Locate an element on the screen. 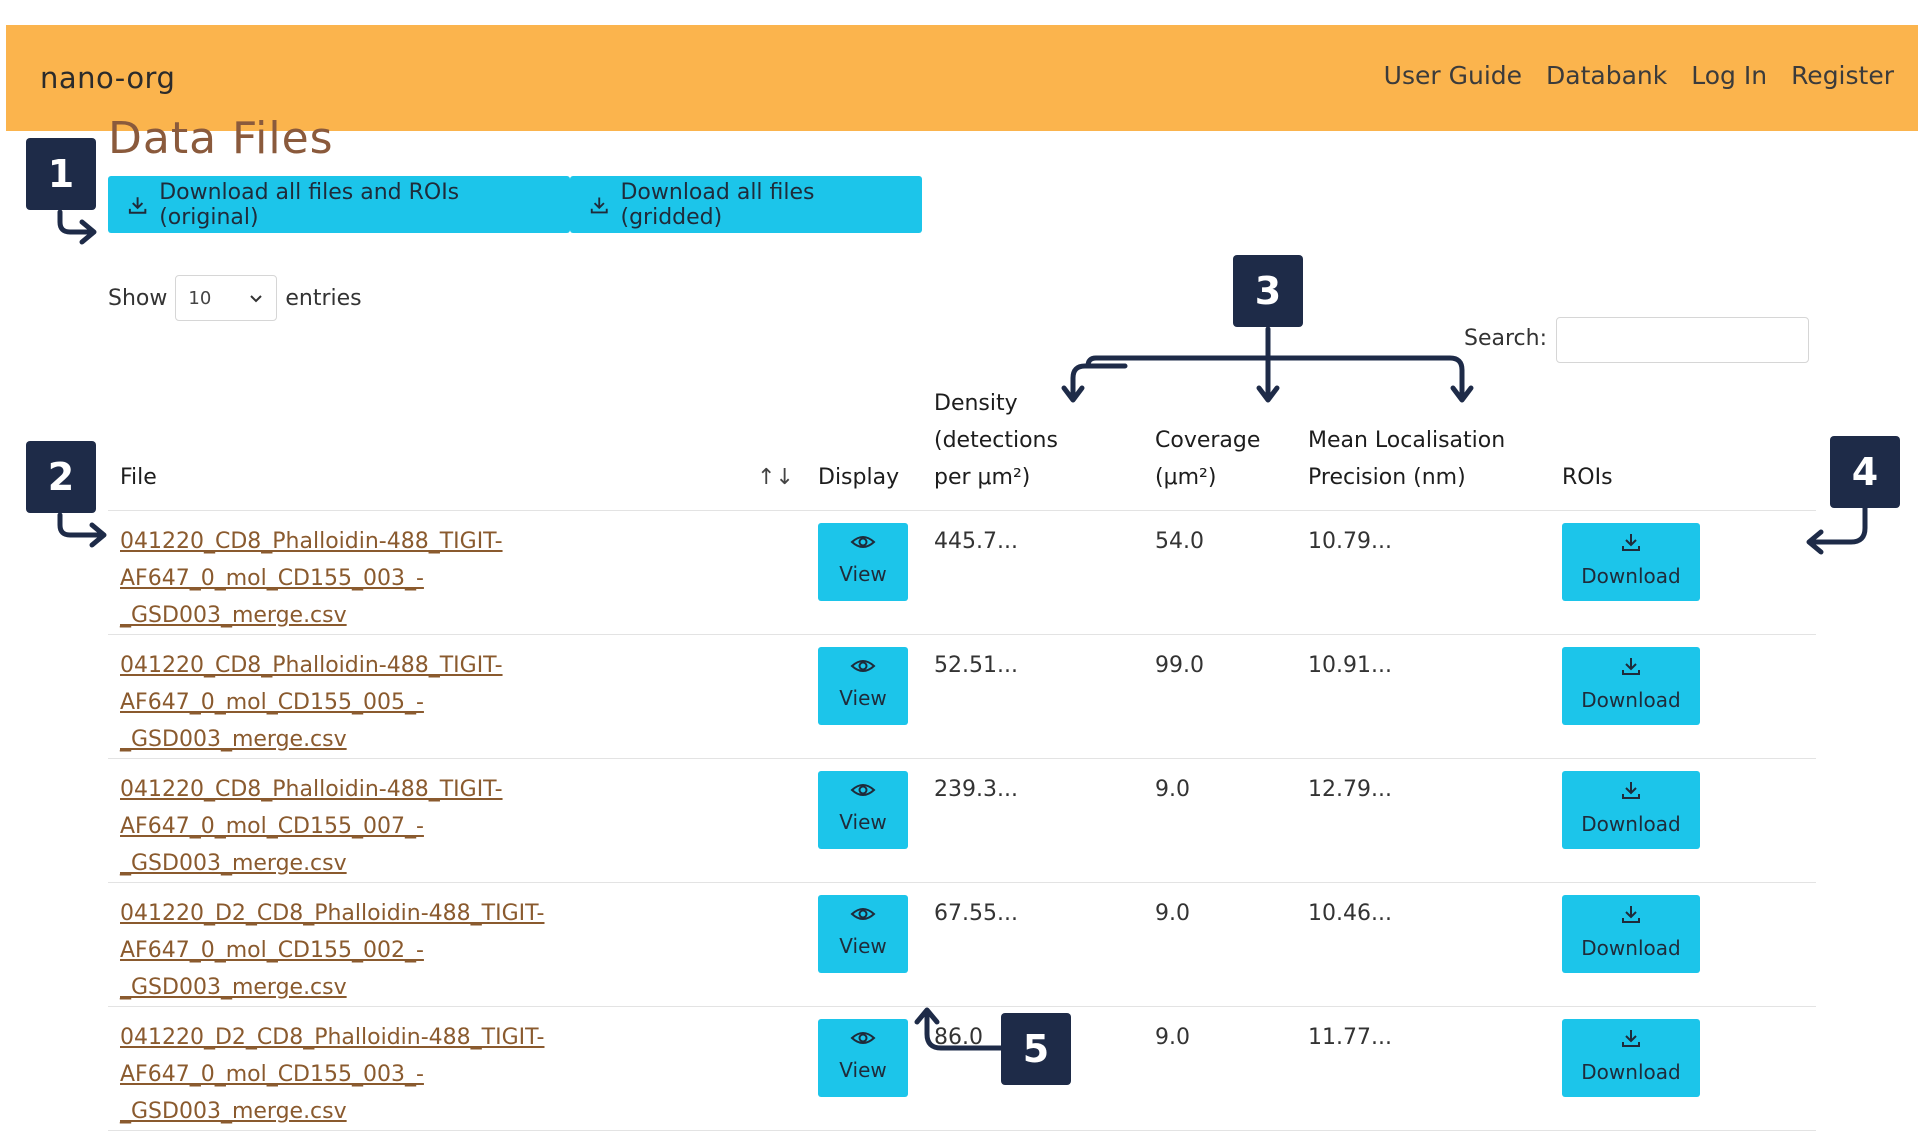 The image size is (1920, 1131). nav-links: User Guide Databank Log In Register is located at coordinates (1639, 75).